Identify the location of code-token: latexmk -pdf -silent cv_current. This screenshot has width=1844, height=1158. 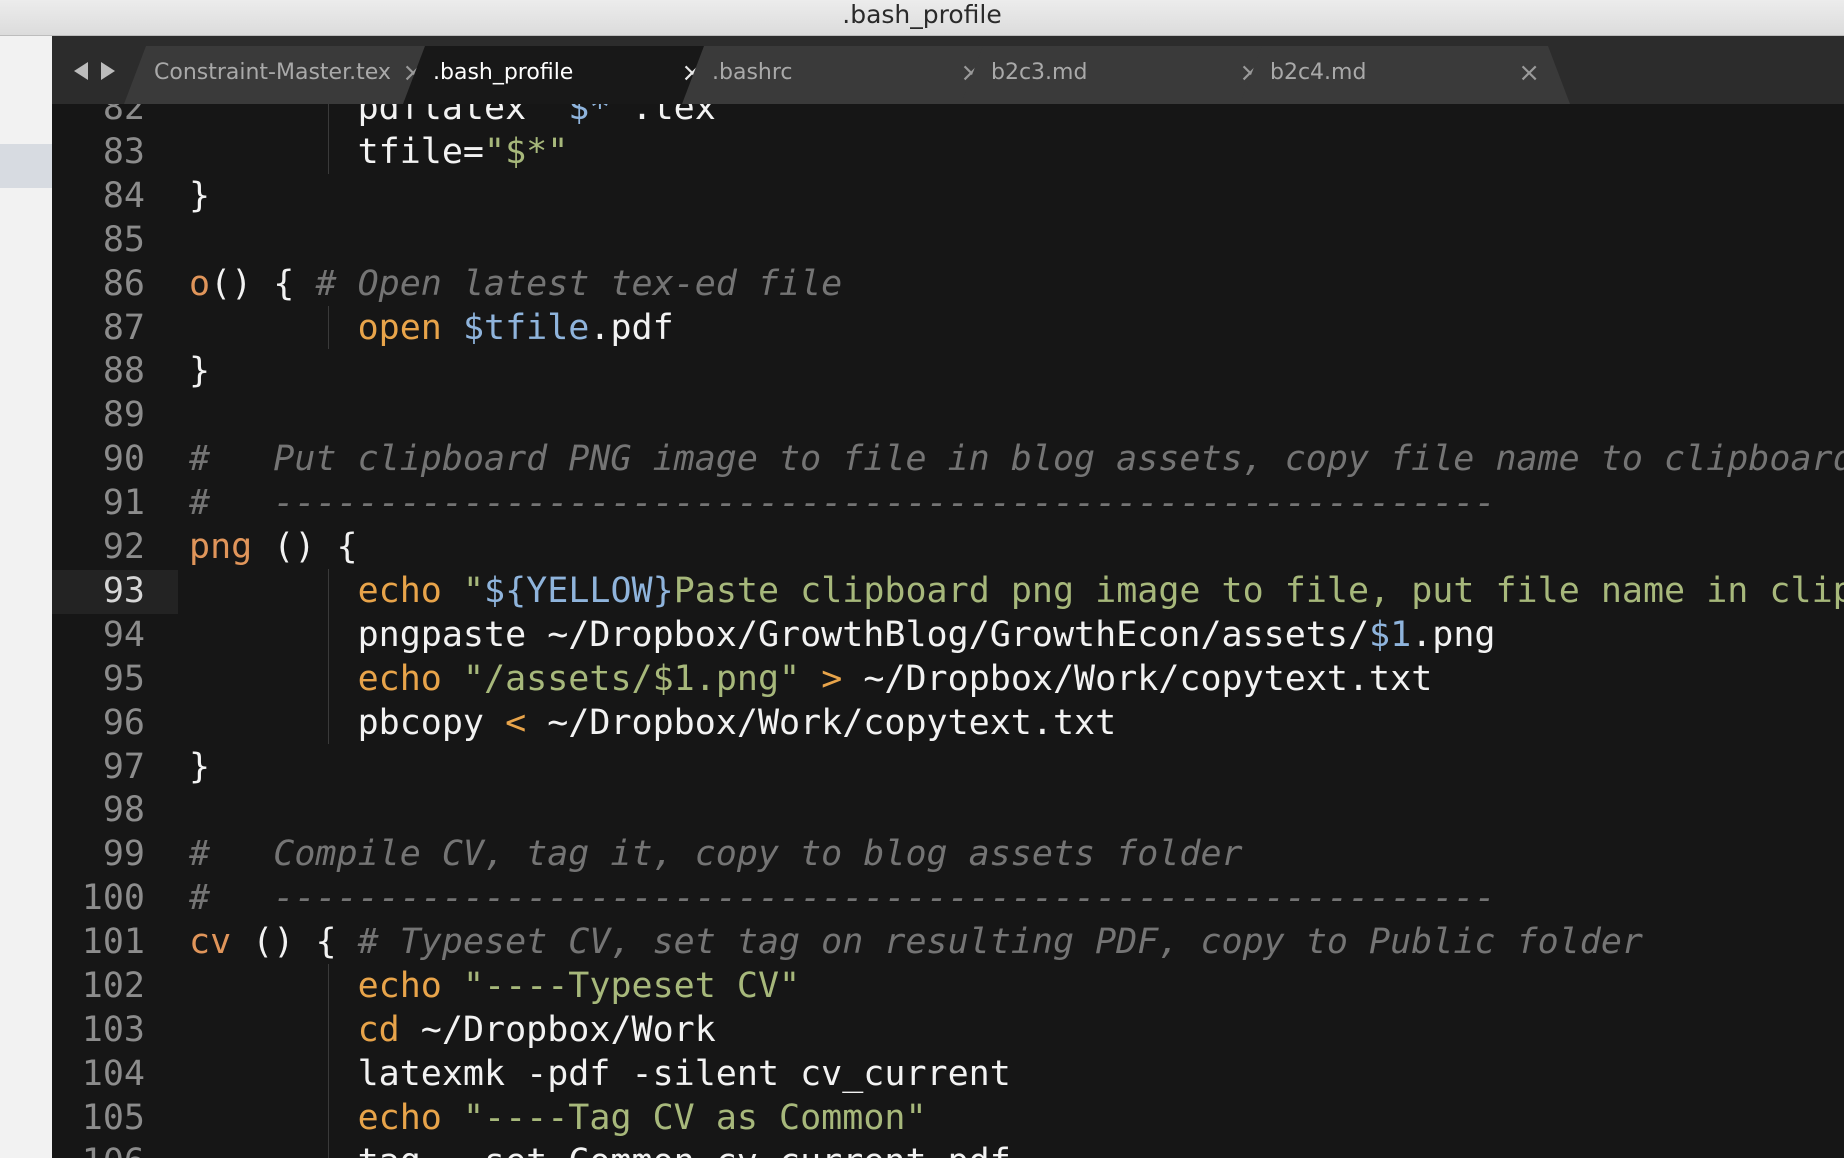
(600, 1073).